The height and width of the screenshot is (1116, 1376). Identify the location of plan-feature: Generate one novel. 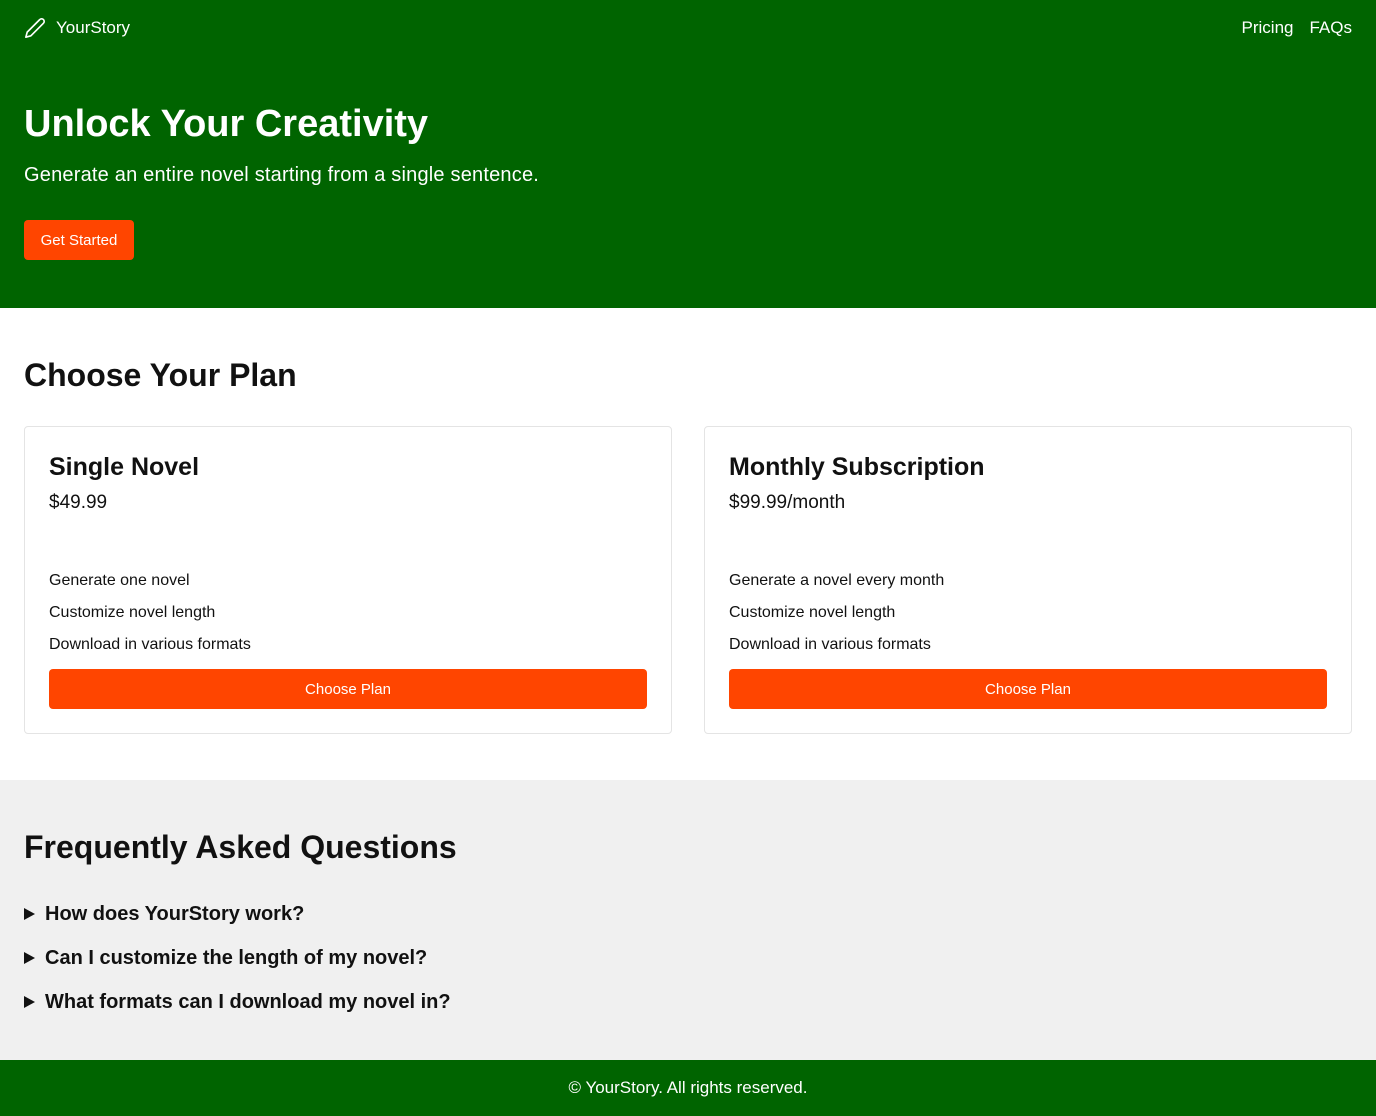
(119, 580).